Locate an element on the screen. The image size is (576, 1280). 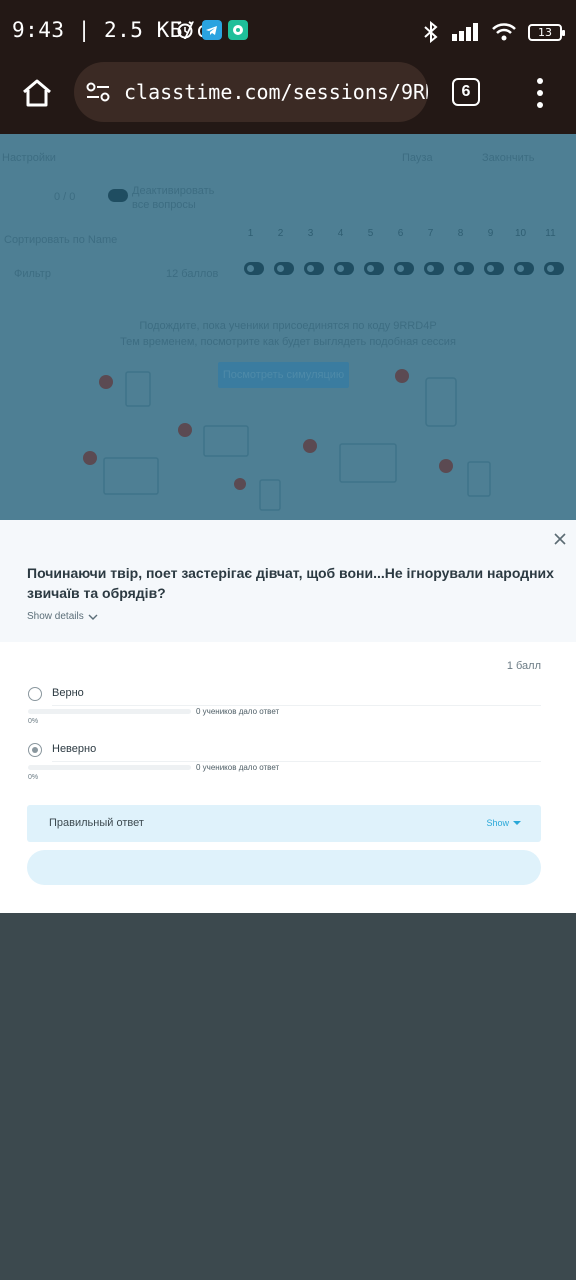
option-label: Неверно is located at coordinates (74, 749).